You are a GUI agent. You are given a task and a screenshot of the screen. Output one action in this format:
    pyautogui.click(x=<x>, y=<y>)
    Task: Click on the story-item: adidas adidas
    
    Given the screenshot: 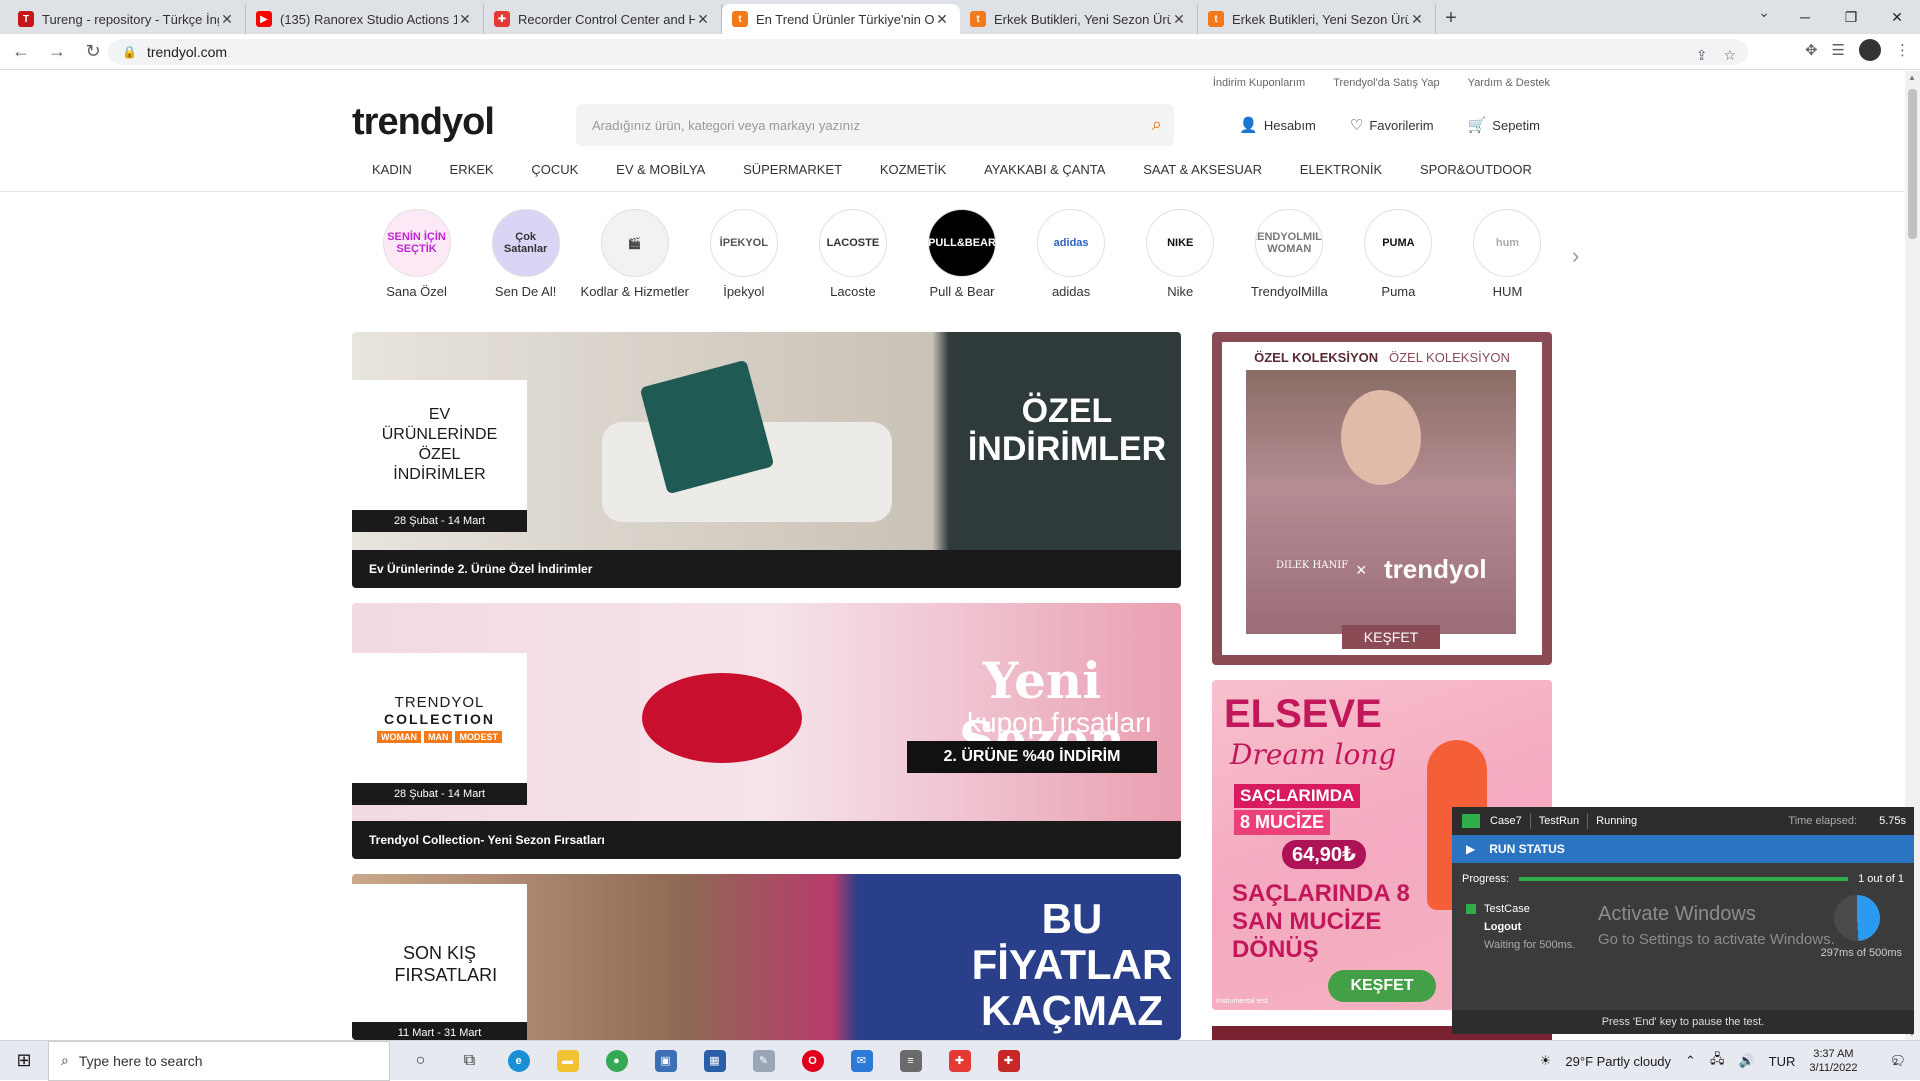 What is the action you would take?
    pyautogui.click(x=1071, y=264)
    